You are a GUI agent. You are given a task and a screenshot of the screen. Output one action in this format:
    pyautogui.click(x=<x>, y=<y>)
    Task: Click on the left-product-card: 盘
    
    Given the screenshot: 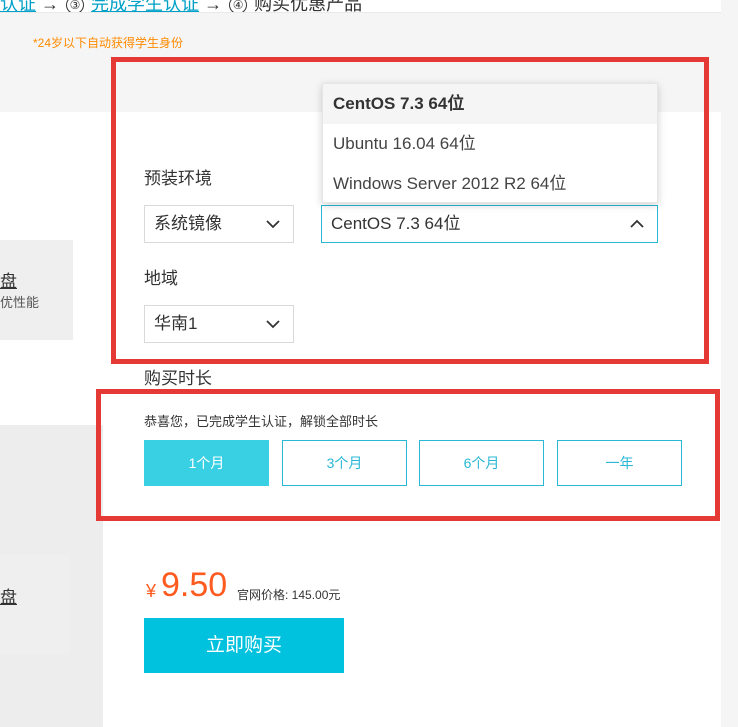 What is the action you would take?
    pyautogui.click(x=35, y=605)
    